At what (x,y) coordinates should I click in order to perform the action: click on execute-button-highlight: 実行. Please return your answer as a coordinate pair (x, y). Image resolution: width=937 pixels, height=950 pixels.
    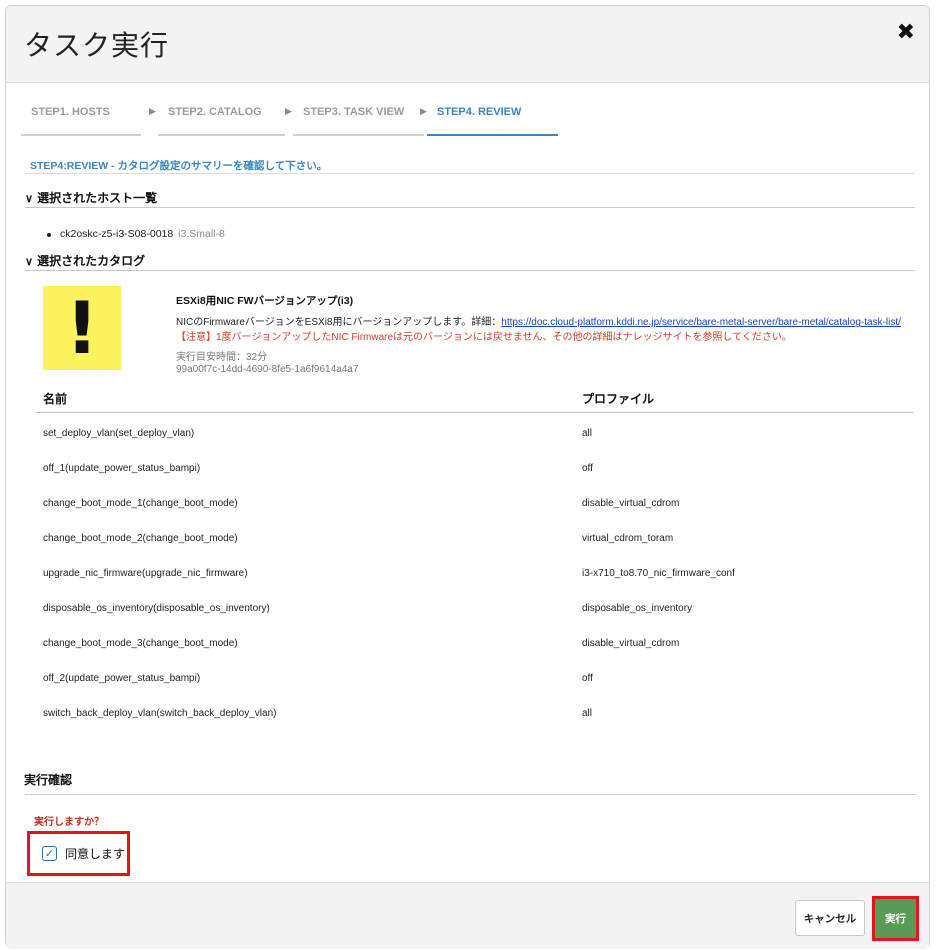
    Looking at the image, I should click on (895, 918).